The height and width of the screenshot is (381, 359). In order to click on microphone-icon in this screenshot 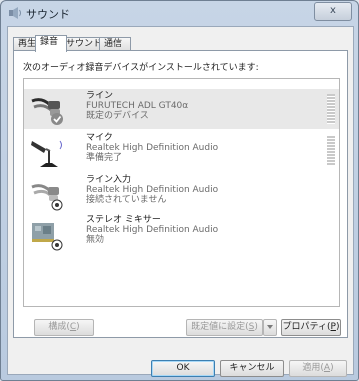, I will do `click(46, 153)`.